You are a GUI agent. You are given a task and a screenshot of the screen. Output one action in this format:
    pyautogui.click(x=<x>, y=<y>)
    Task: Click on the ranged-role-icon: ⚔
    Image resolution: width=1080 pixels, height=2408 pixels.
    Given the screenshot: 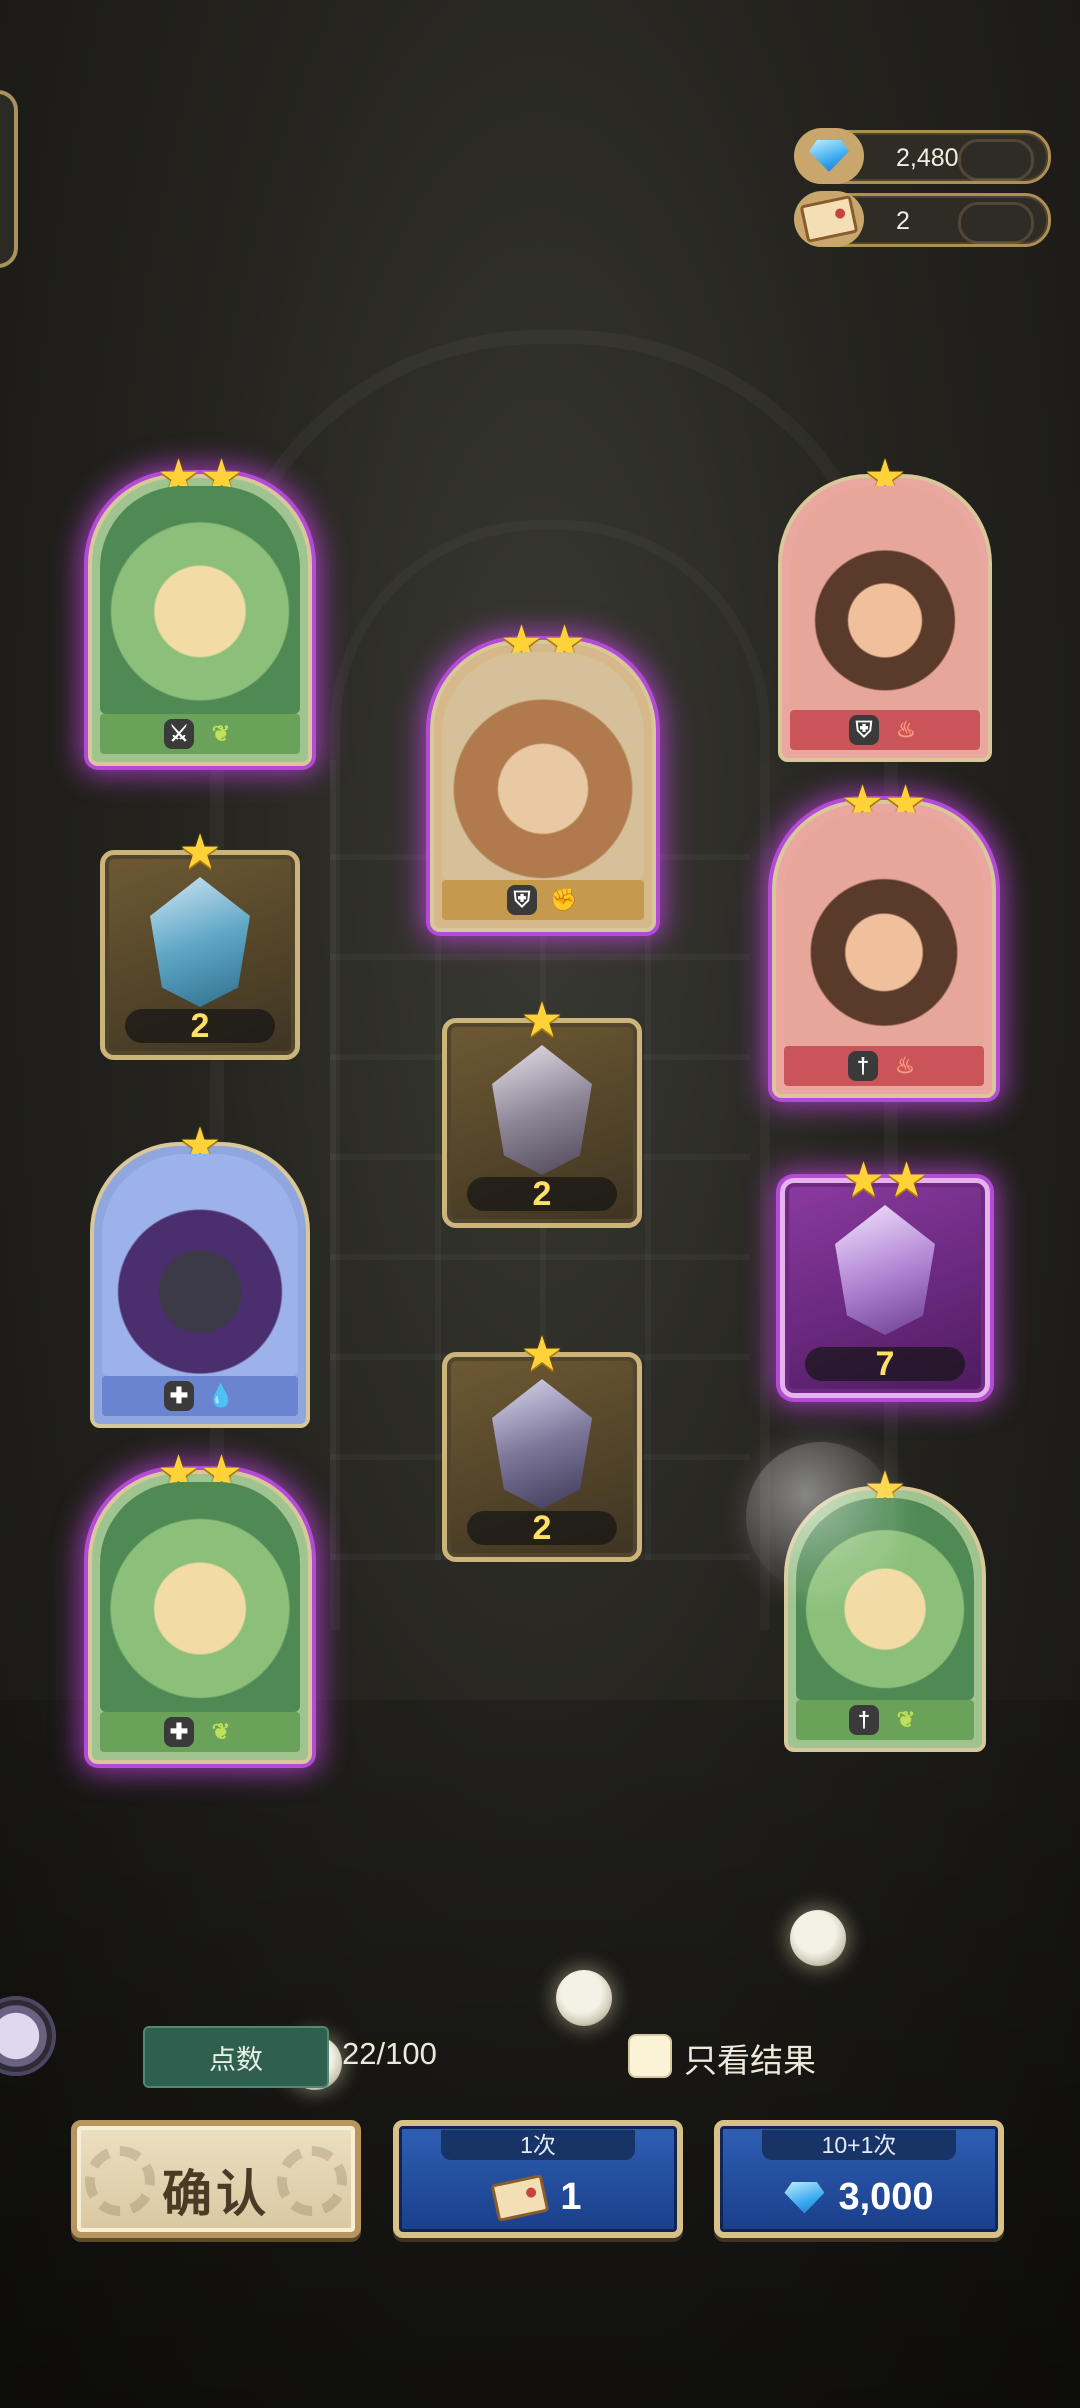 What is the action you would take?
    pyautogui.click(x=179, y=734)
    